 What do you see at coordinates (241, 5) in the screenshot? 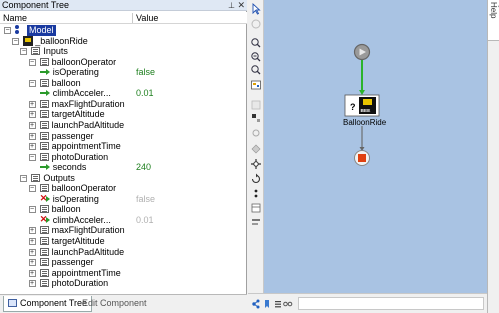
I see `close-icon: ✕` at bounding box center [241, 5].